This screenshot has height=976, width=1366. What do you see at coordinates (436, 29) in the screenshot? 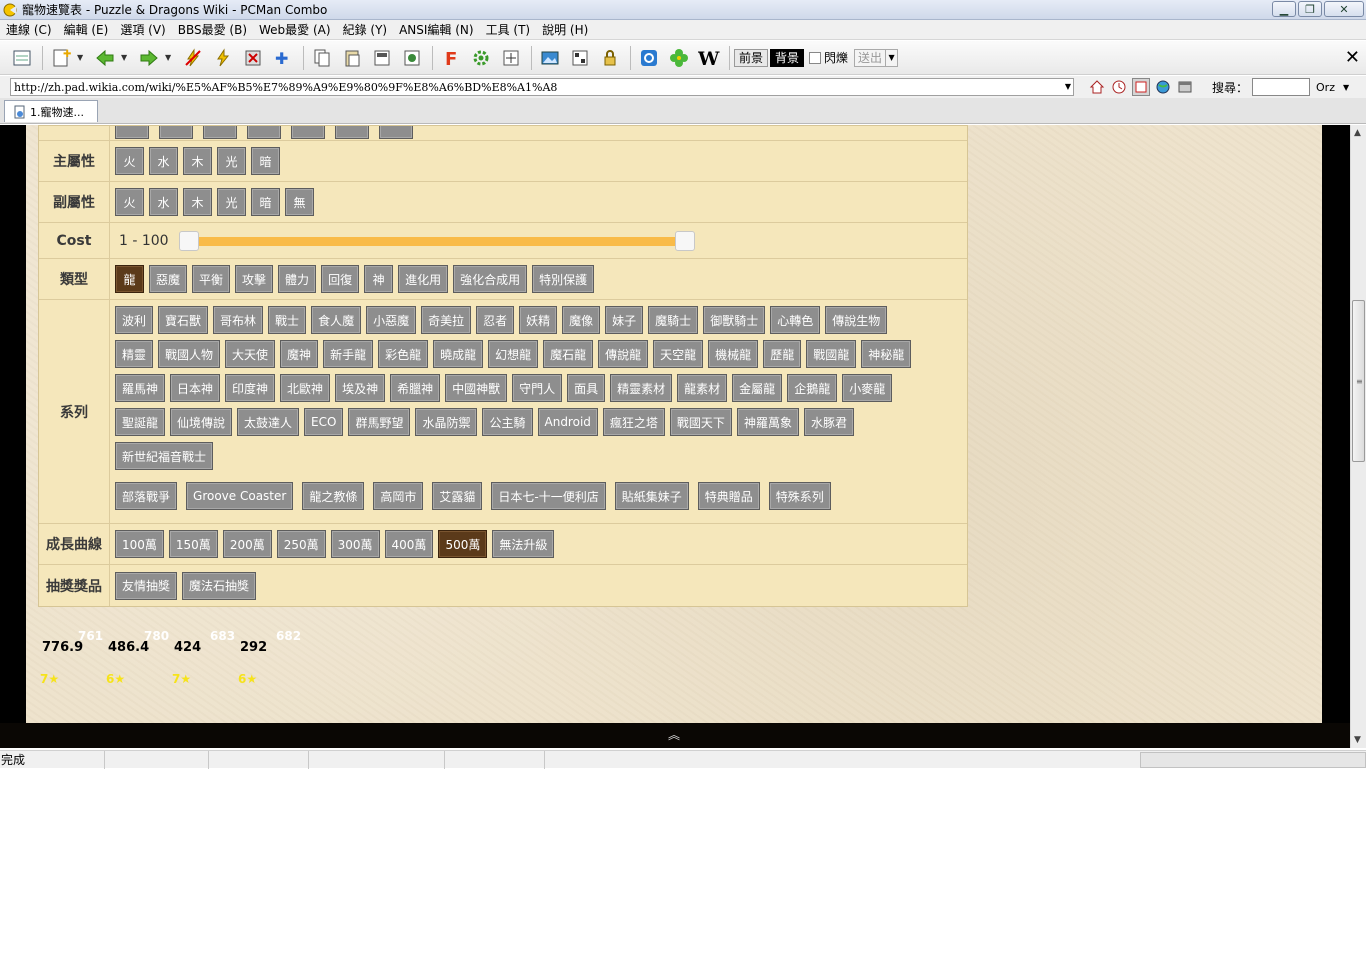
I see `menu-item: ANSI編輯 (N)` at bounding box center [436, 29].